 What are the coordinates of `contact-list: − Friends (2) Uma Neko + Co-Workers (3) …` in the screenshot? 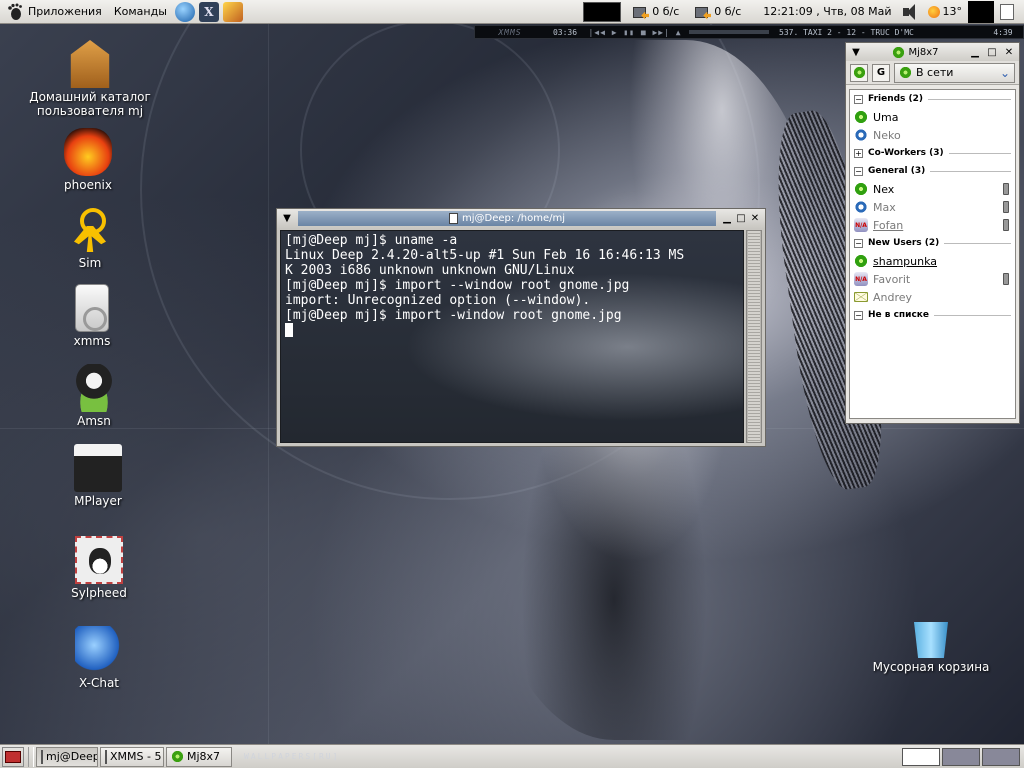 It's located at (932, 254).